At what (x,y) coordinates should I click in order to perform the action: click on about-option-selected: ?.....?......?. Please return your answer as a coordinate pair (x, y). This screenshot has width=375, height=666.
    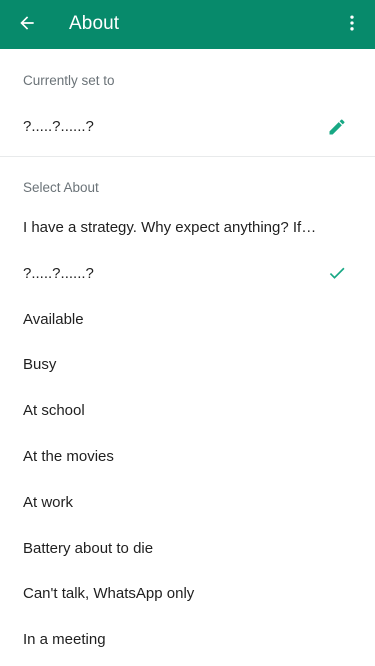
    Looking at the image, I should click on (187, 274).